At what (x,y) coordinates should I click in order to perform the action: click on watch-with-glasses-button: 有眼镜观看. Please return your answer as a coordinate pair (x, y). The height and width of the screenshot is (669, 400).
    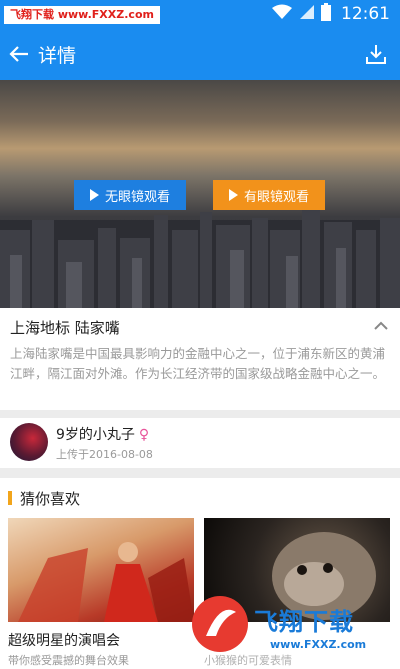
    Looking at the image, I should click on (269, 195).